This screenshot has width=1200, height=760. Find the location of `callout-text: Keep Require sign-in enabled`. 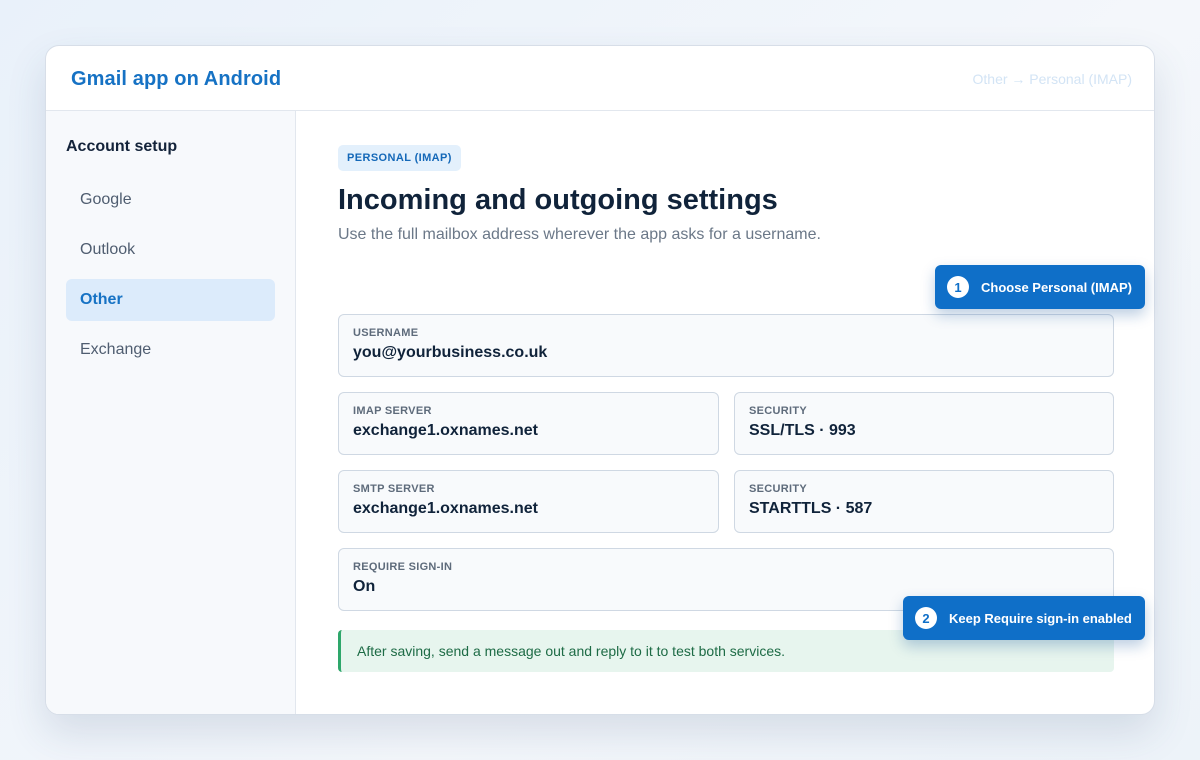

callout-text: Keep Require sign-in enabled is located at coordinates (1040, 618).